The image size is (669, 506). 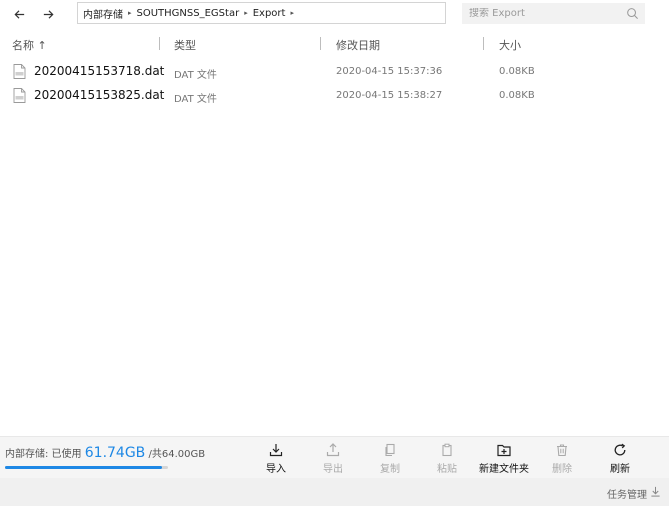 What do you see at coordinates (269, 13) in the screenshot?
I see `breadcrumb-item-export: Export` at bounding box center [269, 13].